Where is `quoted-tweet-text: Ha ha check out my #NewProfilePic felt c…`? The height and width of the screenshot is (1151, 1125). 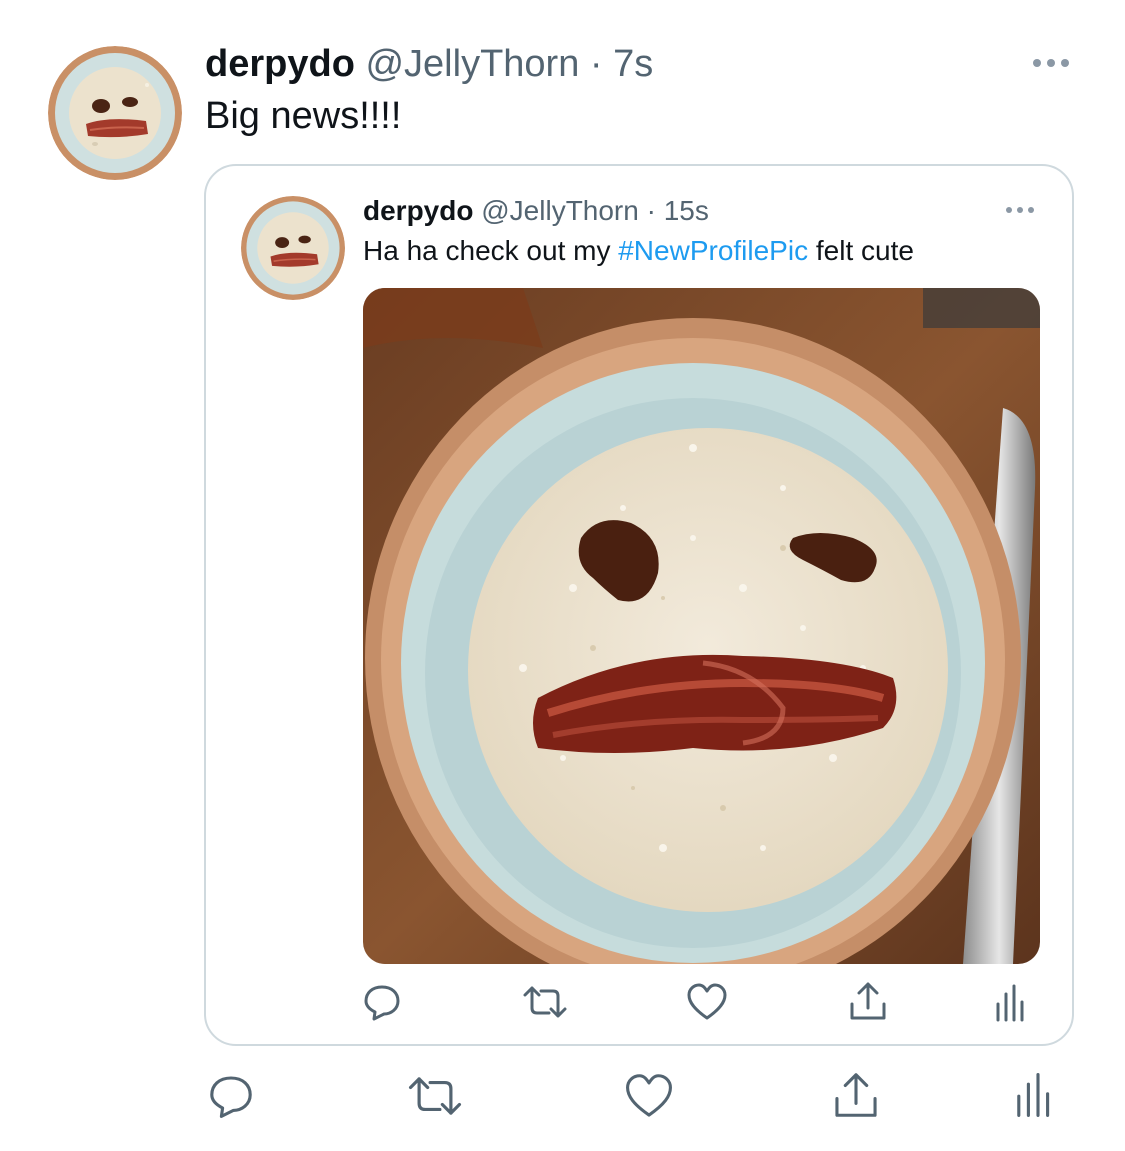 quoted-tweet-text: Ha ha check out my #NewProfilePic felt c… is located at coordinates (638, 251).